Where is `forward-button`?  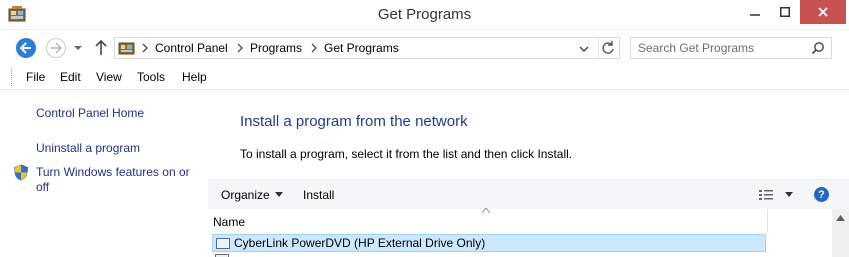
forward-button is located at coordinates (56, 48).